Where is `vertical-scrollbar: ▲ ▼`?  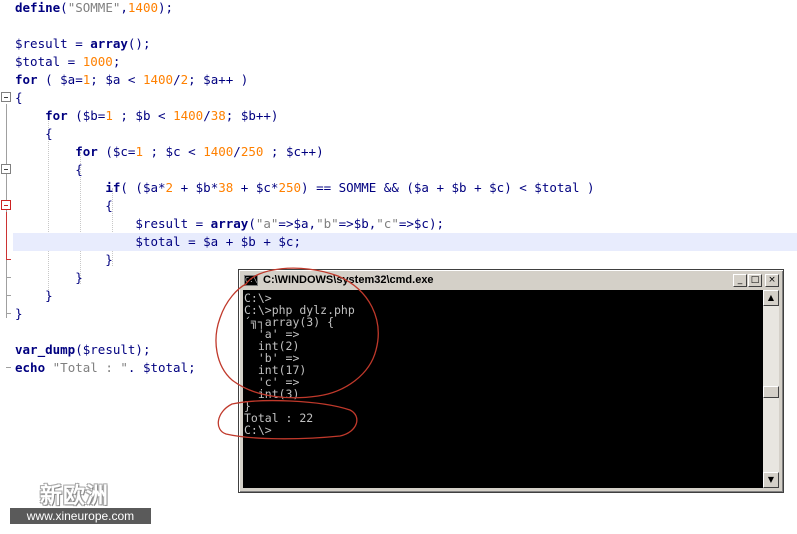 vertical-scrollbar: ▲ ▼ is located at coordinates (771, 389).